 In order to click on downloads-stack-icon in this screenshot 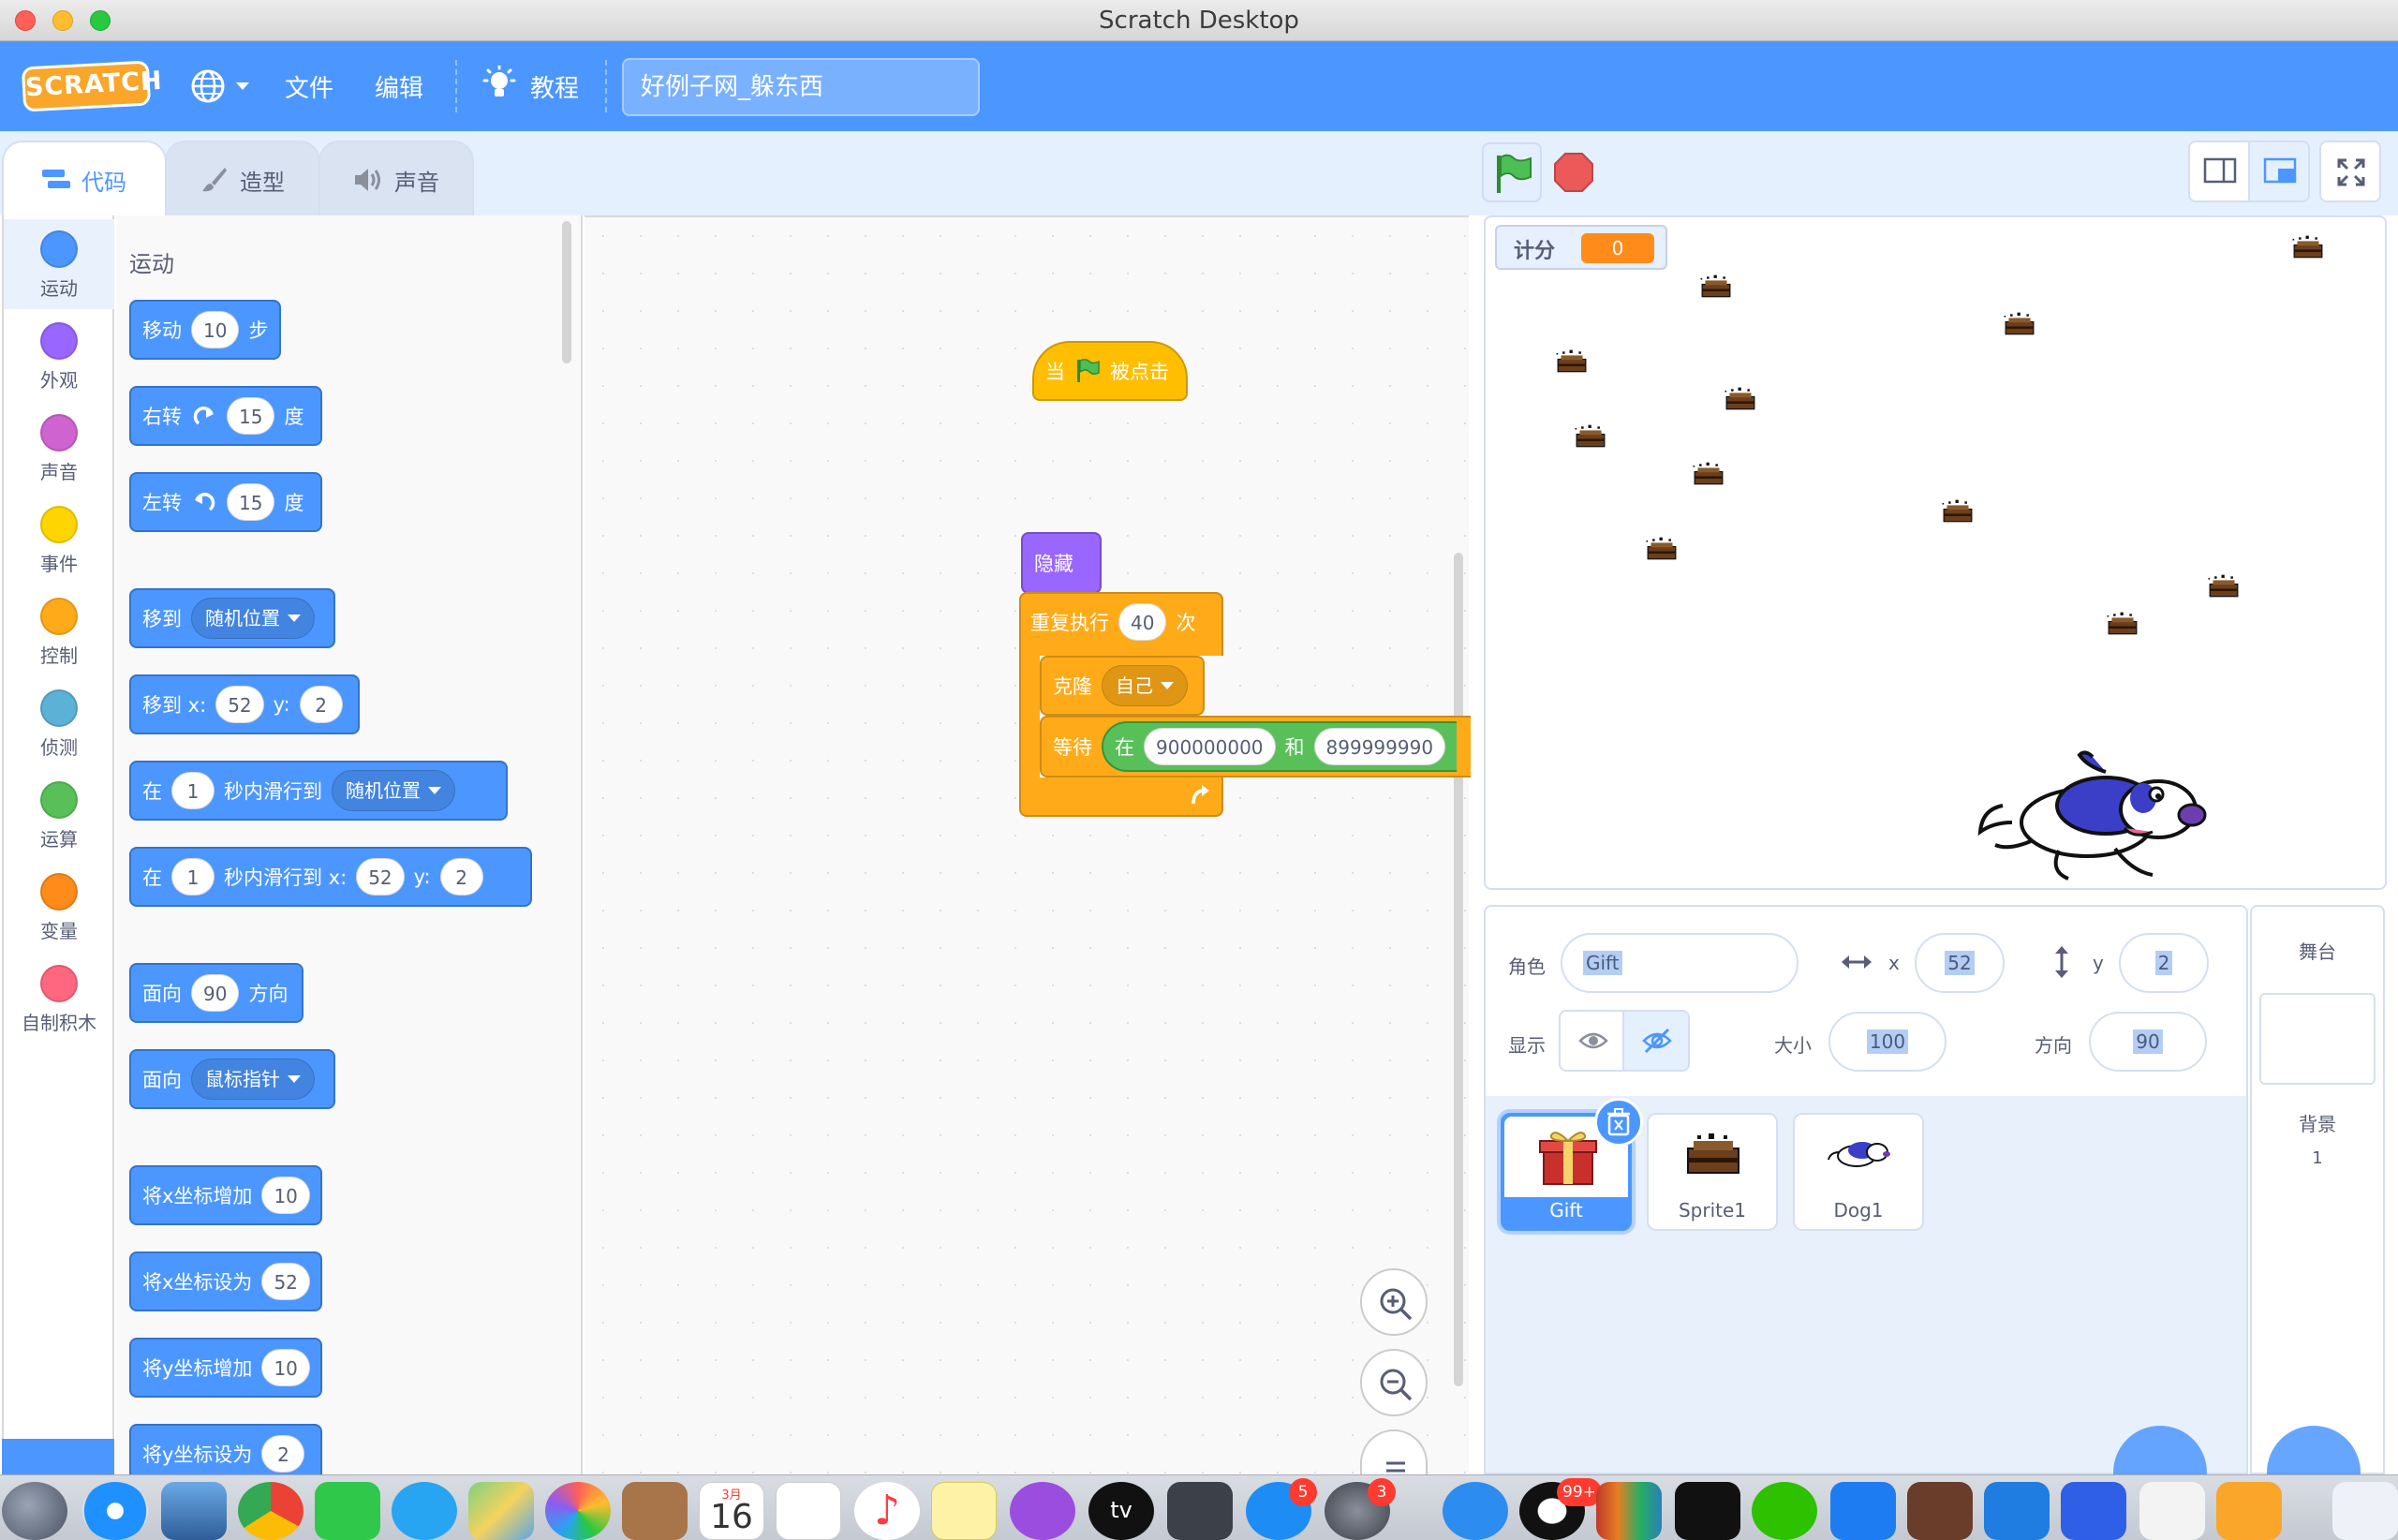, I will do `click(2365, 1511)`.